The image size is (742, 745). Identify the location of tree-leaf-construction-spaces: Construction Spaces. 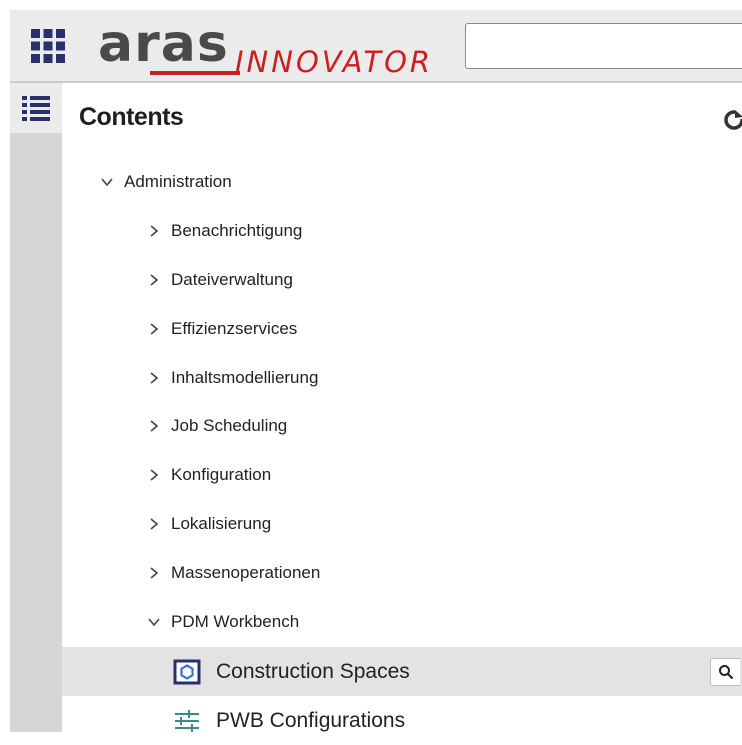
(402, 671).